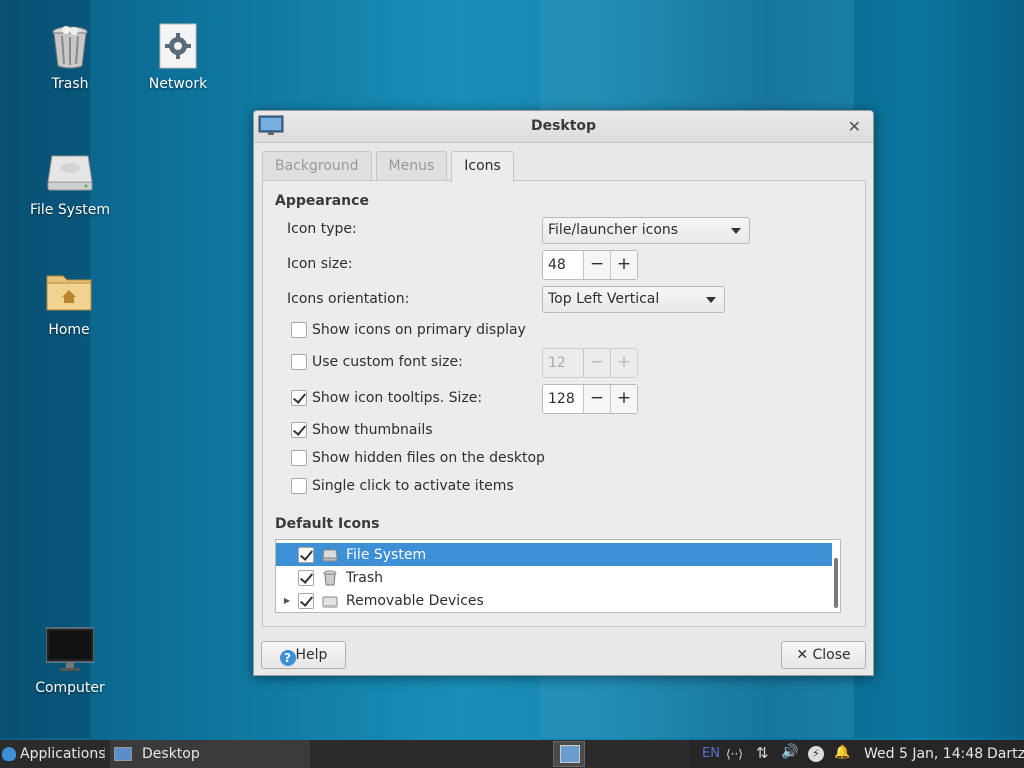 The image size is (1024, 768). I want to click on custom-font-checkbox: Use custom font size:, so click(377, 362).